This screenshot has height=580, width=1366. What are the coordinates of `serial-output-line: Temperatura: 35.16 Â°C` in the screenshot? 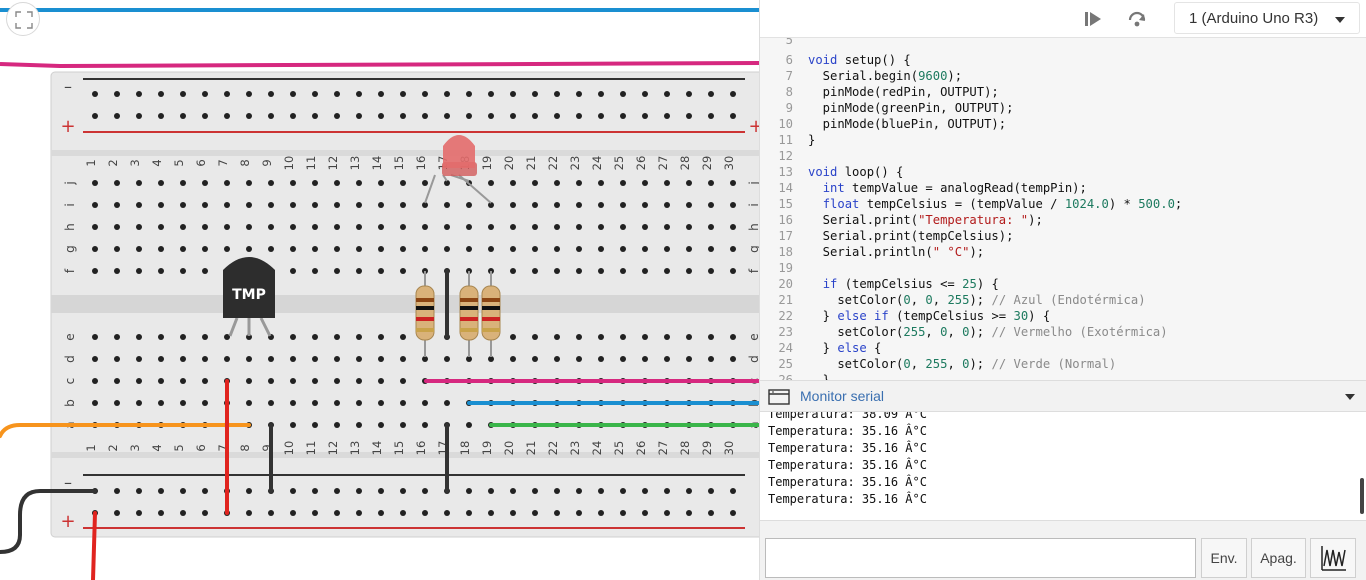 It's located at (847, 482).